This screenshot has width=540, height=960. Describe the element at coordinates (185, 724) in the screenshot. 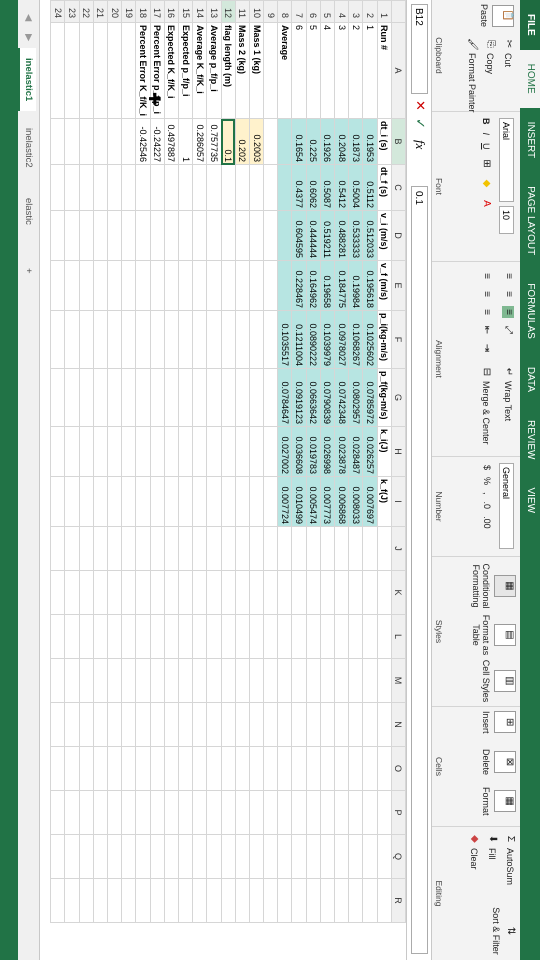

I see `cell-n15` at that location.